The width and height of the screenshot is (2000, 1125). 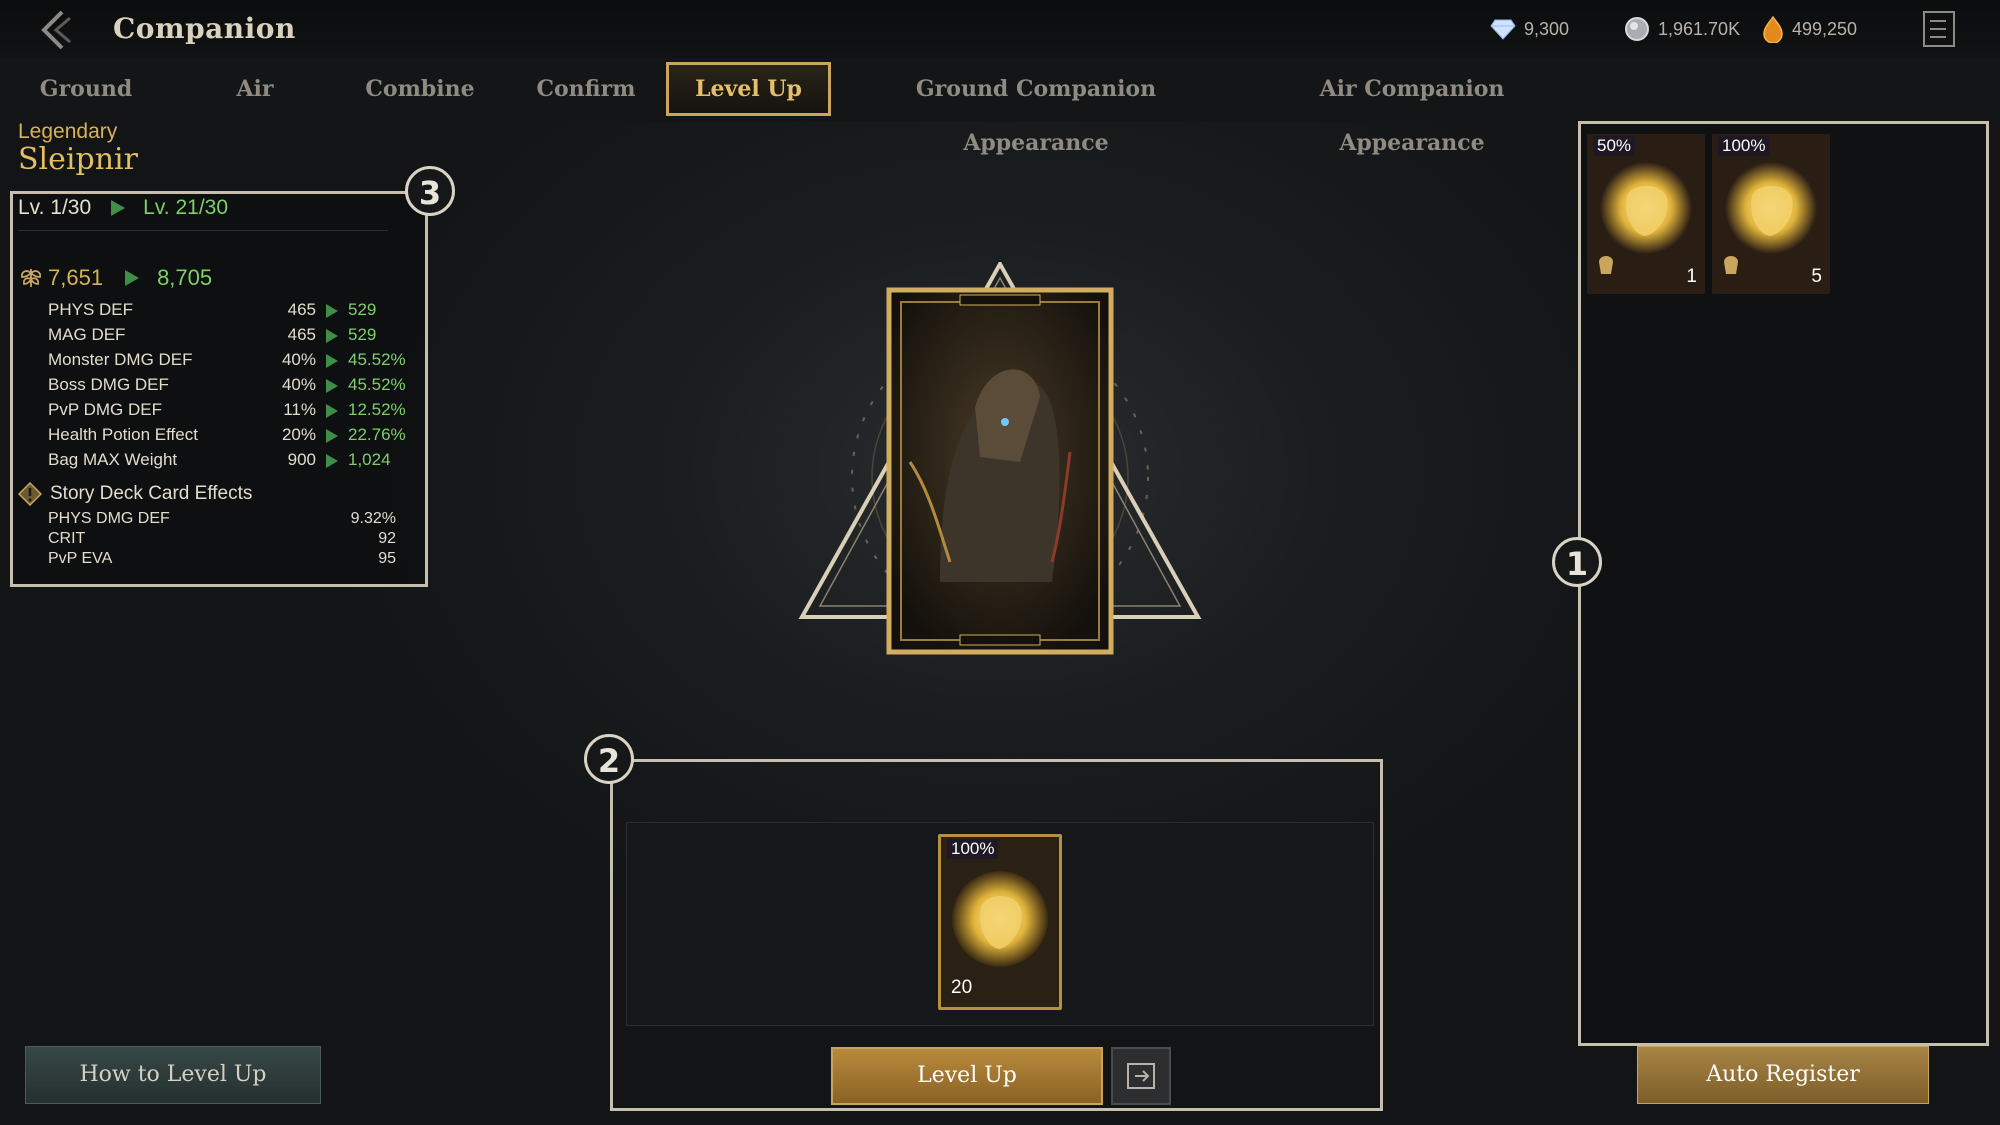 I want to click on story-deck-heading: Story Deck Card Effects, so click(x=135, y=494).